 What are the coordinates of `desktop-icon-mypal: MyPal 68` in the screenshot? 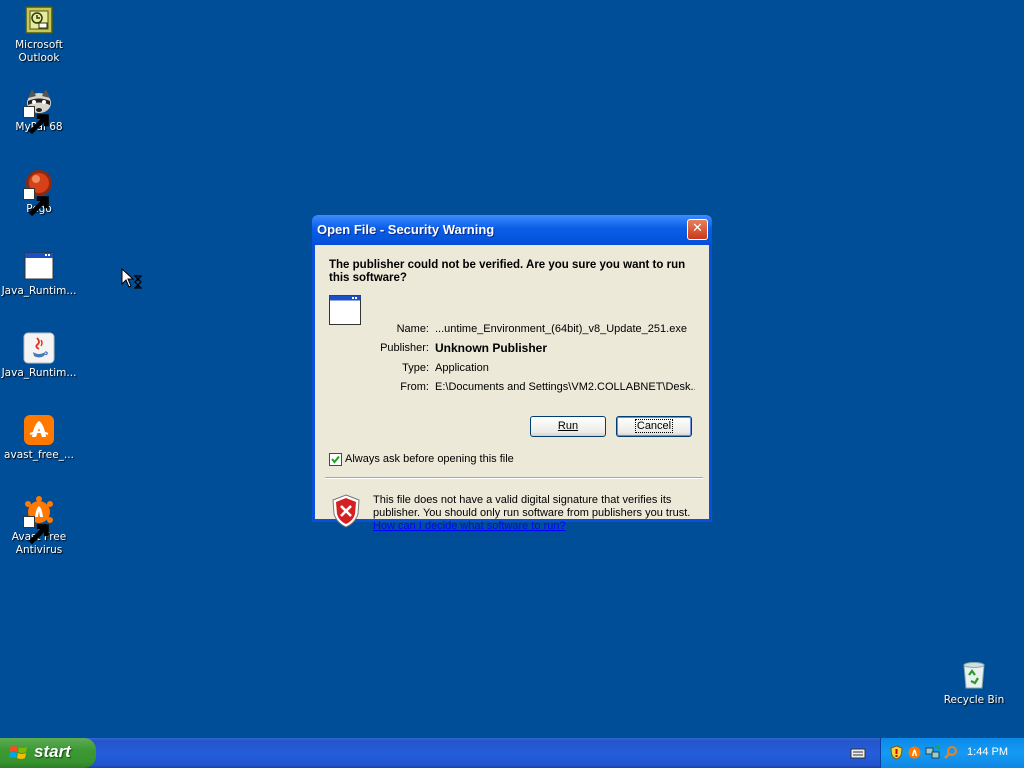 It's located at (39, 110).